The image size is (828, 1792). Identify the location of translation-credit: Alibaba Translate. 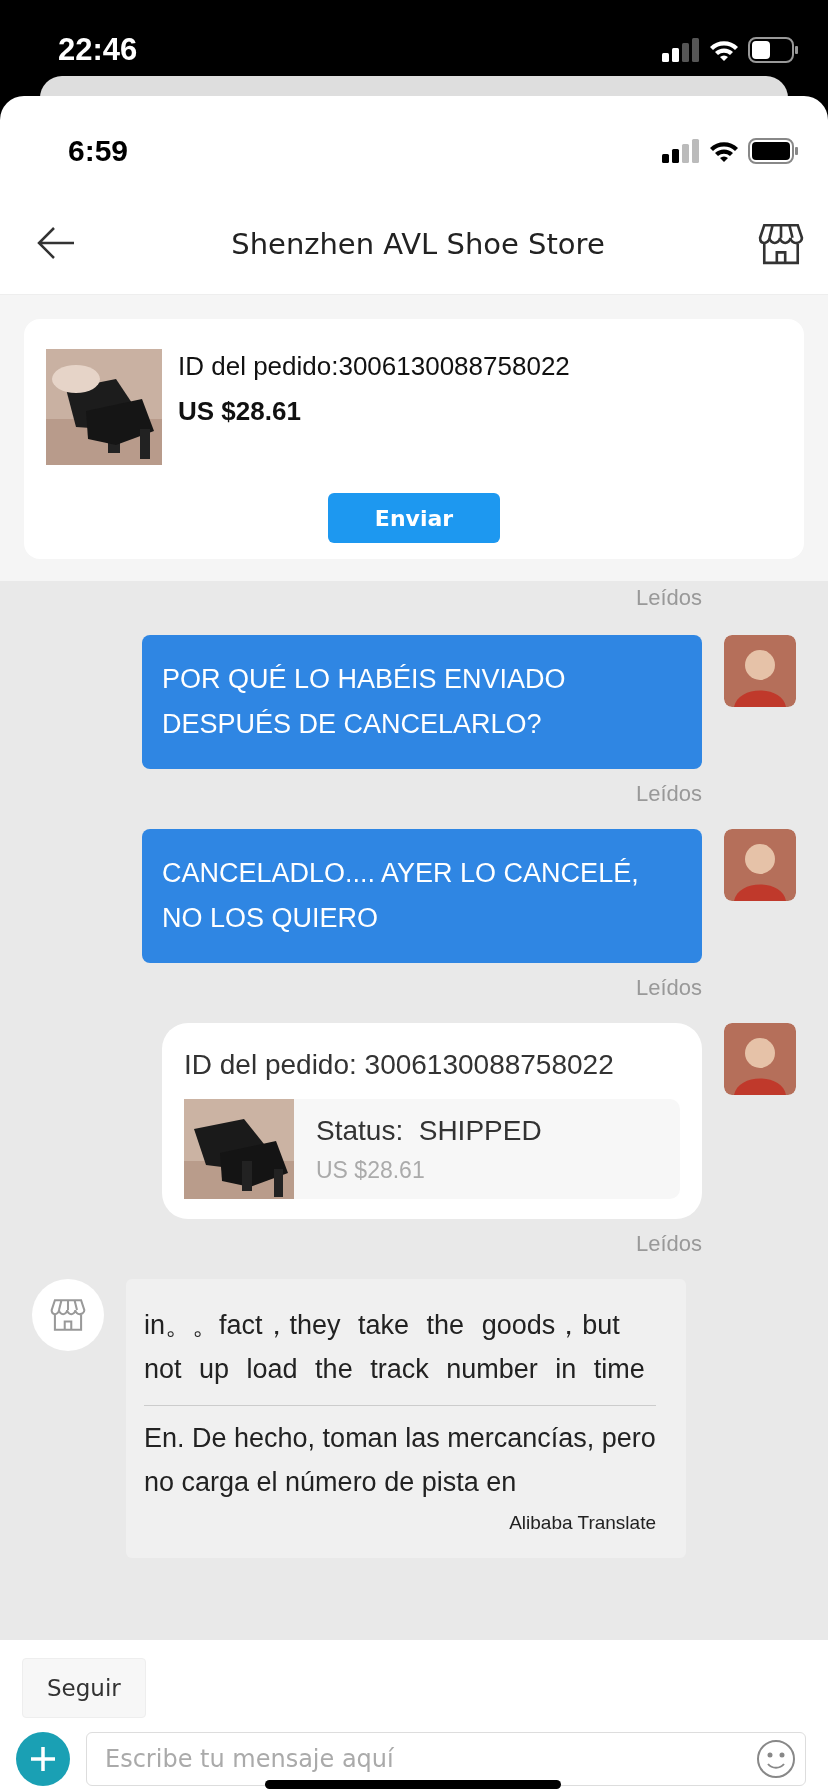
(582, 1523).